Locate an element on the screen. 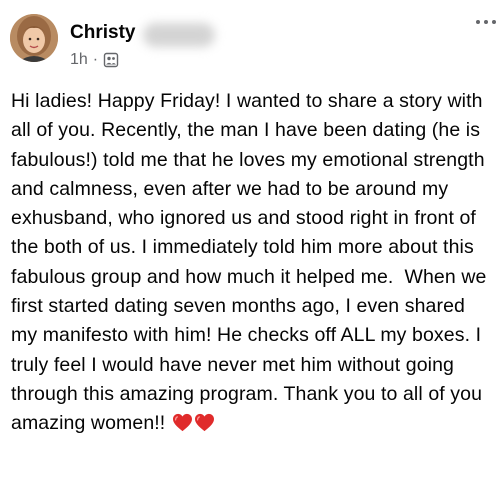 The image size is (504, 491). more-options-button is located at coordinates (486, 22).